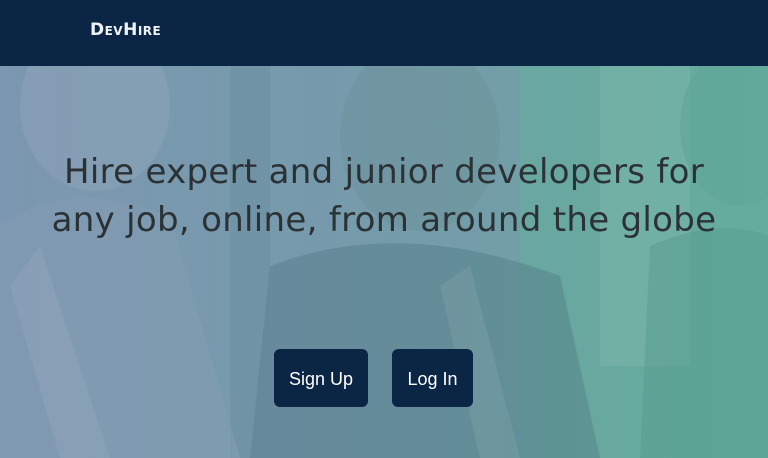 This screenshot has height=458, width=768. I want to click on log-in-button: Log In, so click(432, 378).